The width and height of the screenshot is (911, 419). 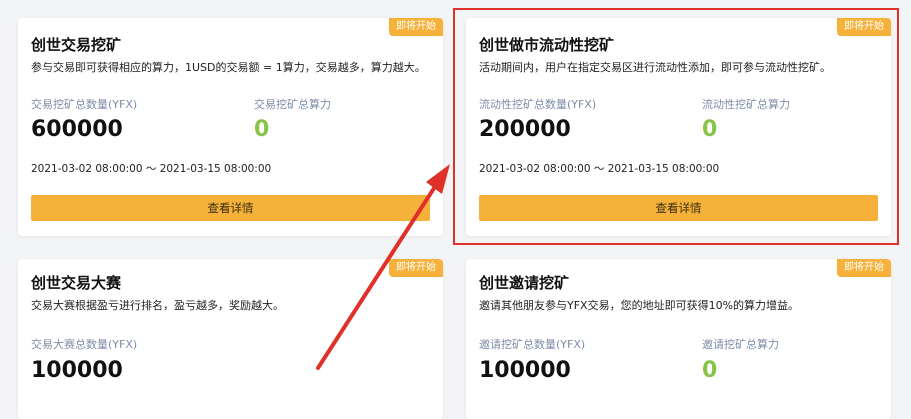 What do you see at coordinates (525, 129) in the screenshot?
I see `total-amount-value: 200000` at bounding box center [525, 129].